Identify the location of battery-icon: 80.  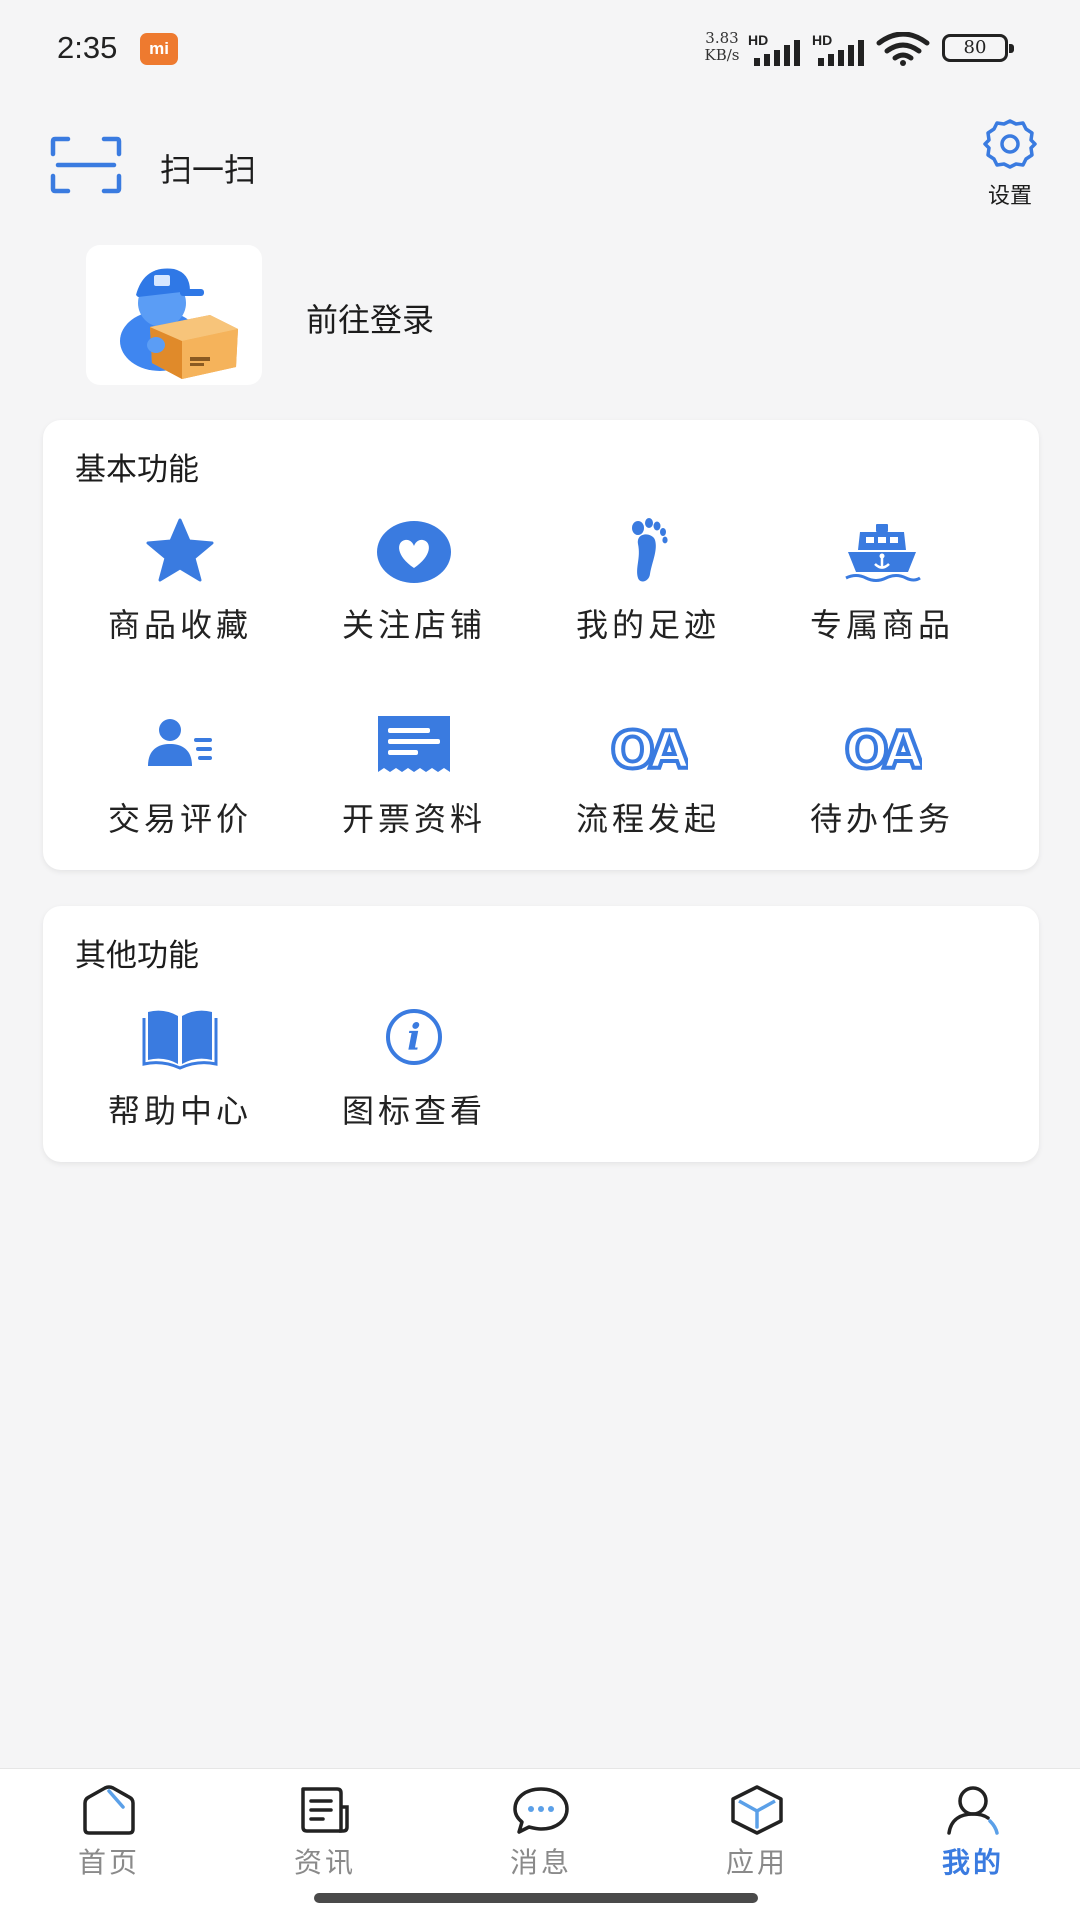
(978, 48).